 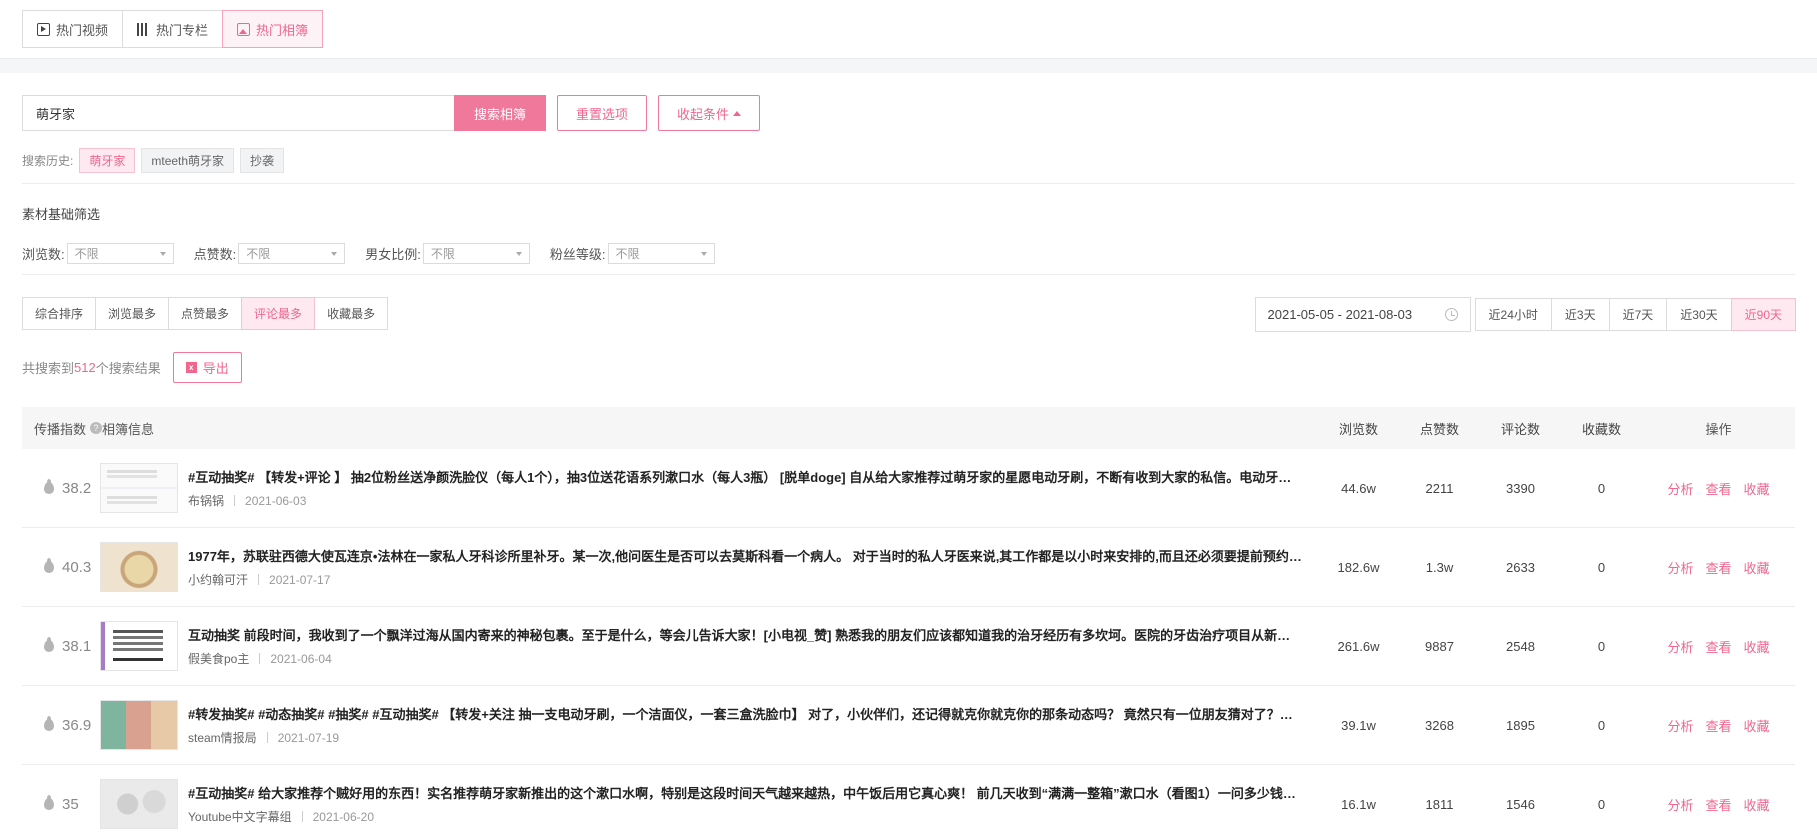 What do you see at coordinates (222, 737) in the screenshot?
I see `album-author: steam情报局` at bounding box center [222, 737].